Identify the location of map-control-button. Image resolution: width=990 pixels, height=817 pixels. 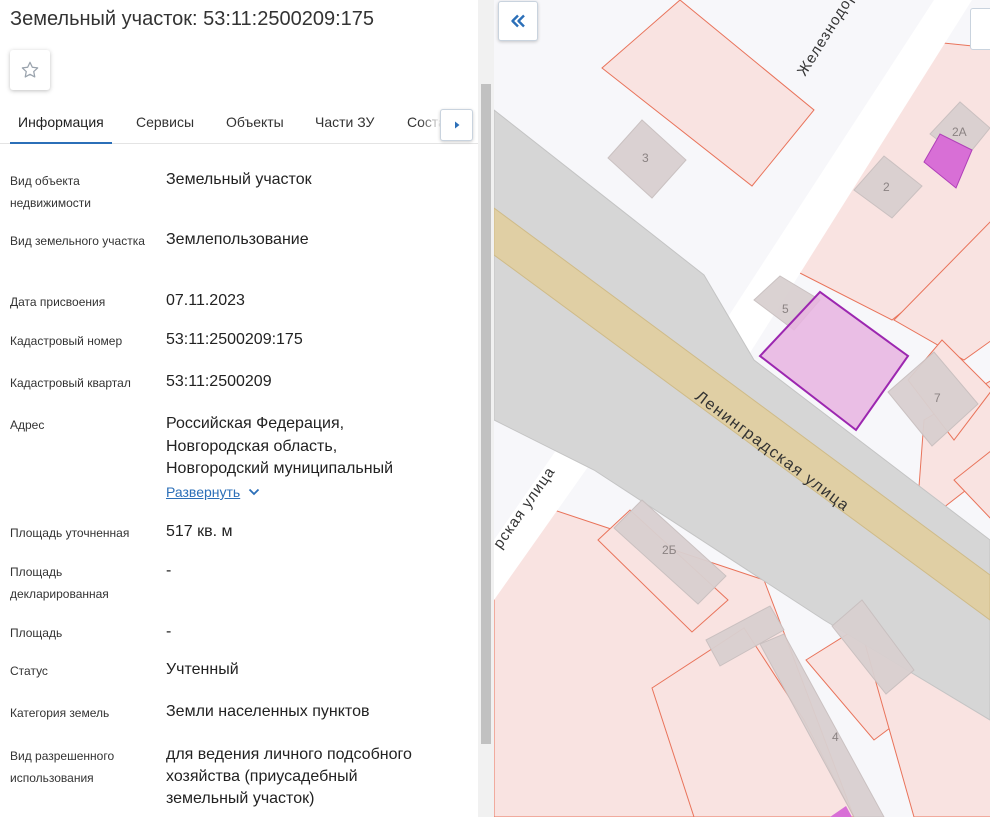
(980, 29).